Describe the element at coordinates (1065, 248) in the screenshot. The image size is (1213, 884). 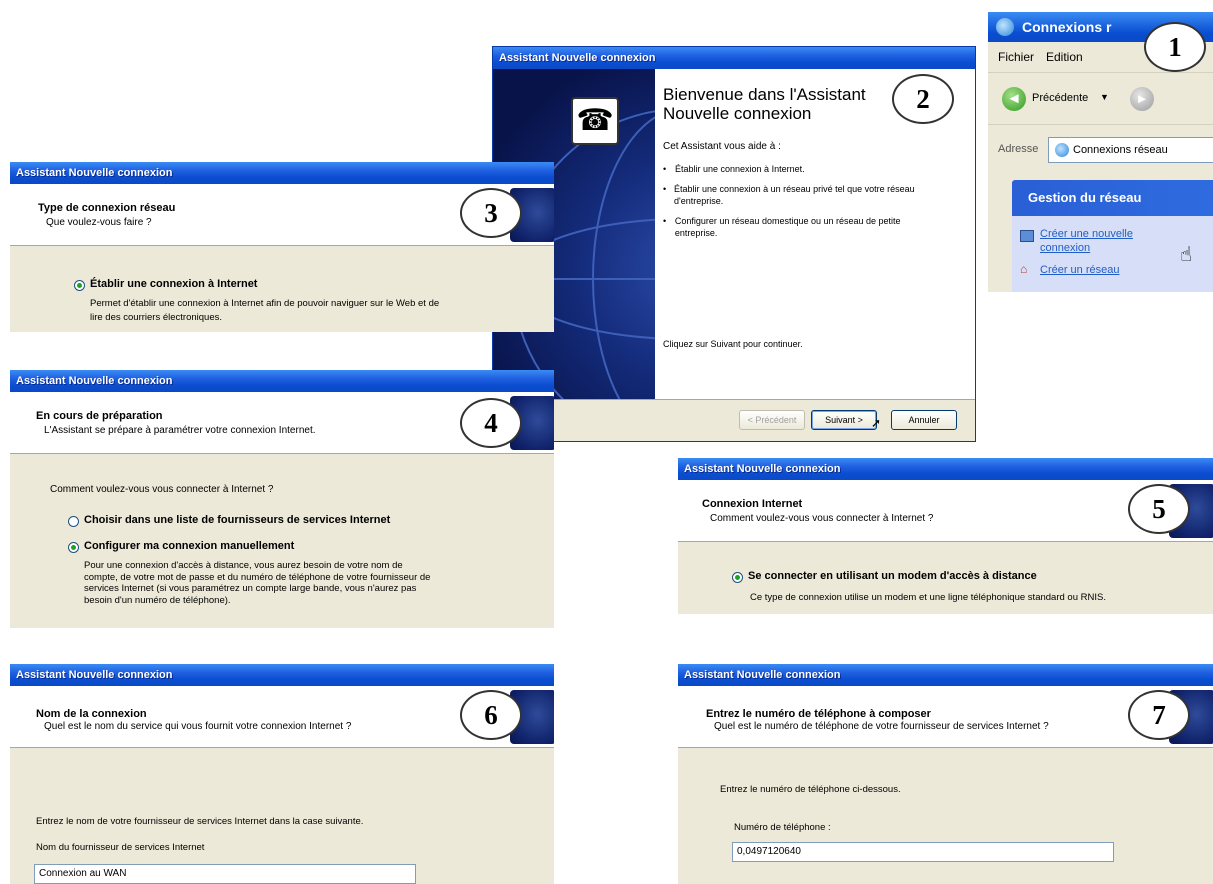
I see `create-connection-link-line2: connexion` at that location.